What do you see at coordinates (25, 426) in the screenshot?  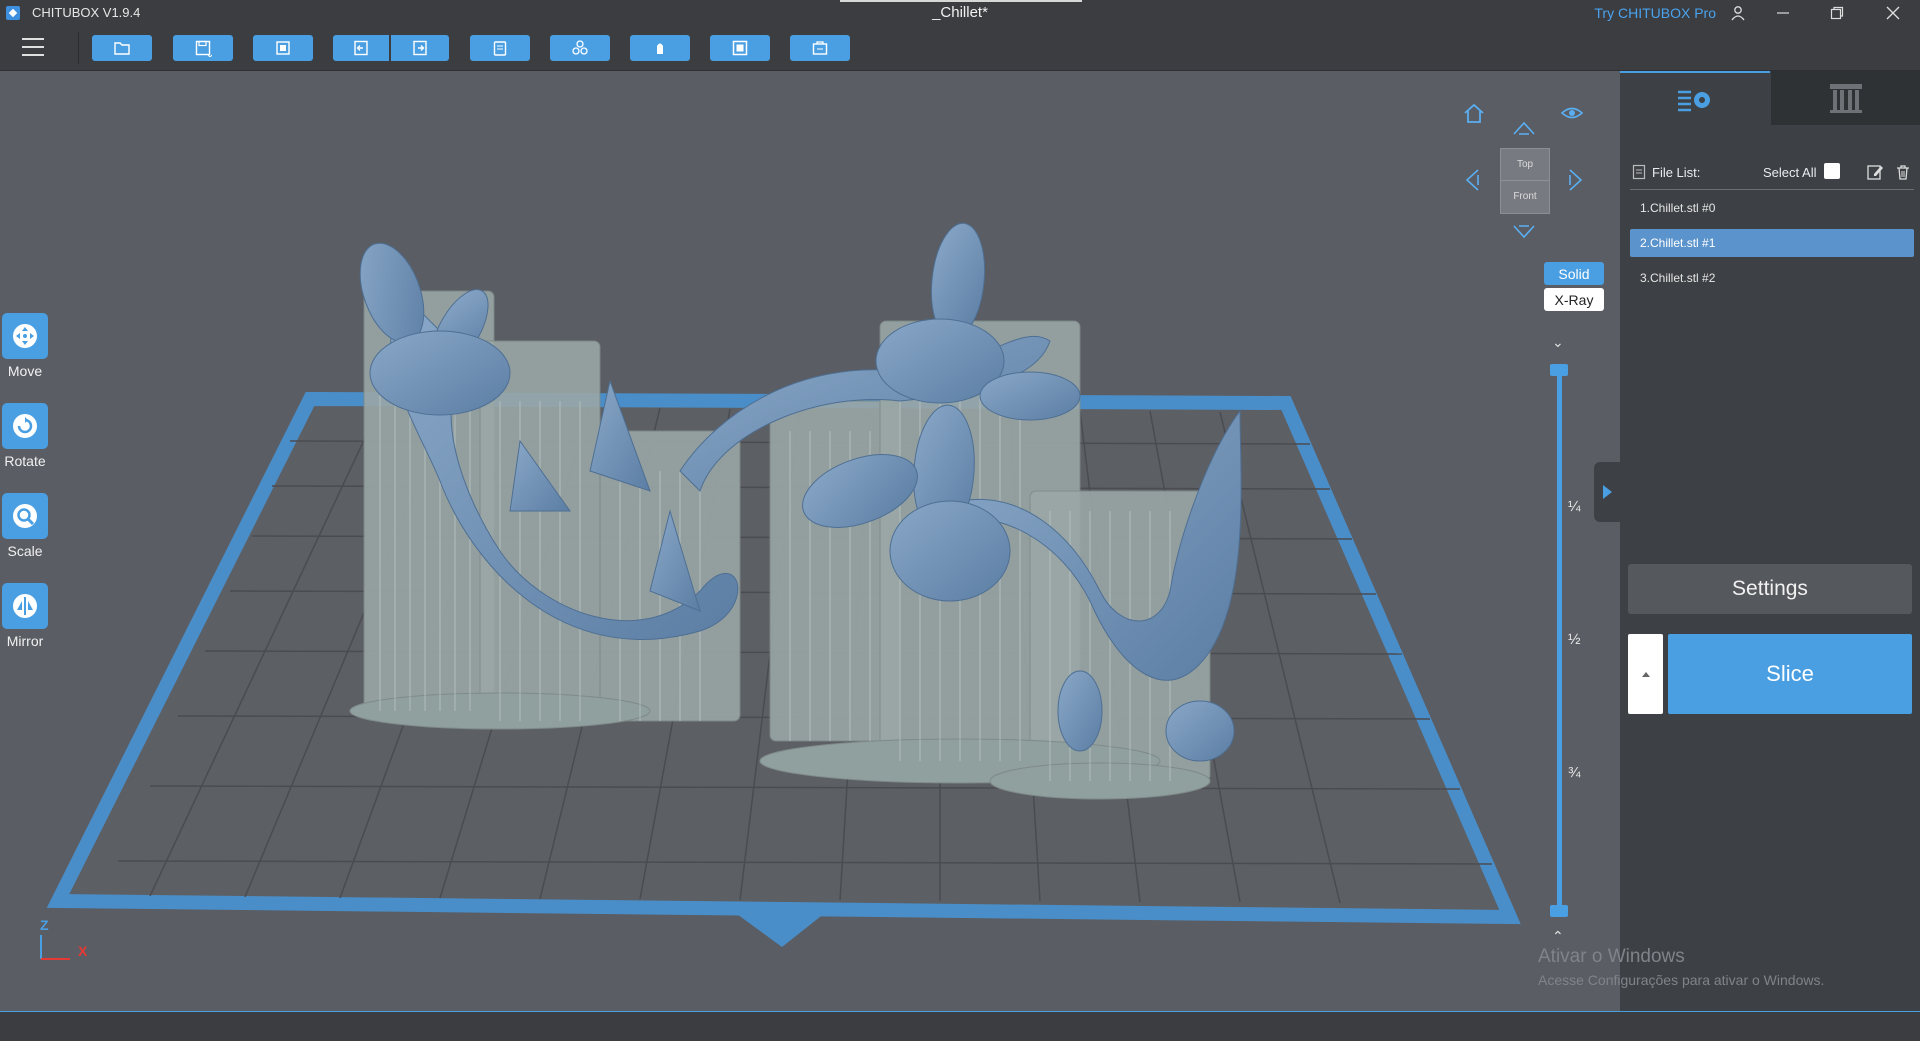 I see `rotate-icon` at bounding box center [25, 426].